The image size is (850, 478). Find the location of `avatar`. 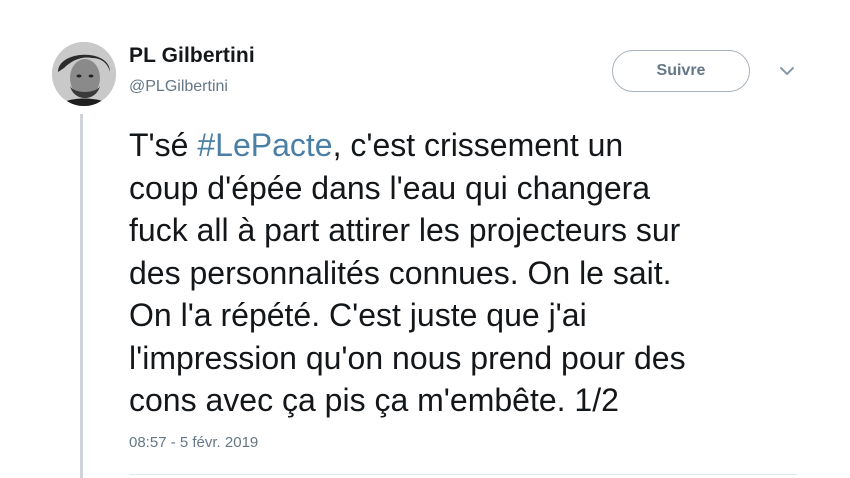

avatar is located at coordinates (84, 74).